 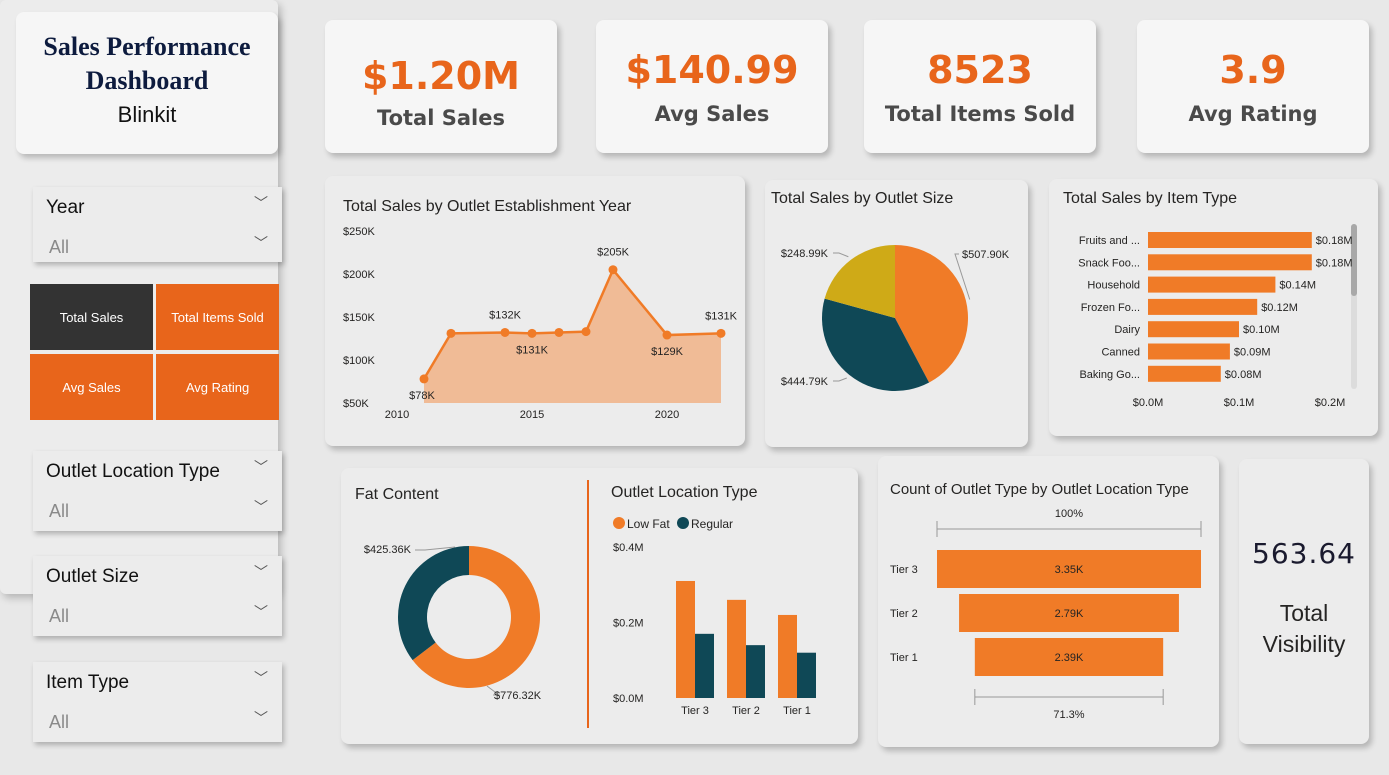 What do you see at coordinates (440, 76) in the screenshot?
I see `kpi-value: $1.20M` at bounding box center [440, 76].